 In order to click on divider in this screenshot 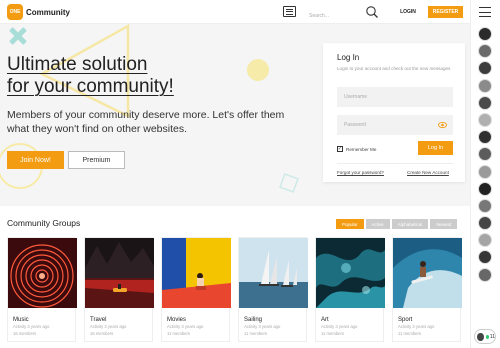, I will do `click(395, 163)`.